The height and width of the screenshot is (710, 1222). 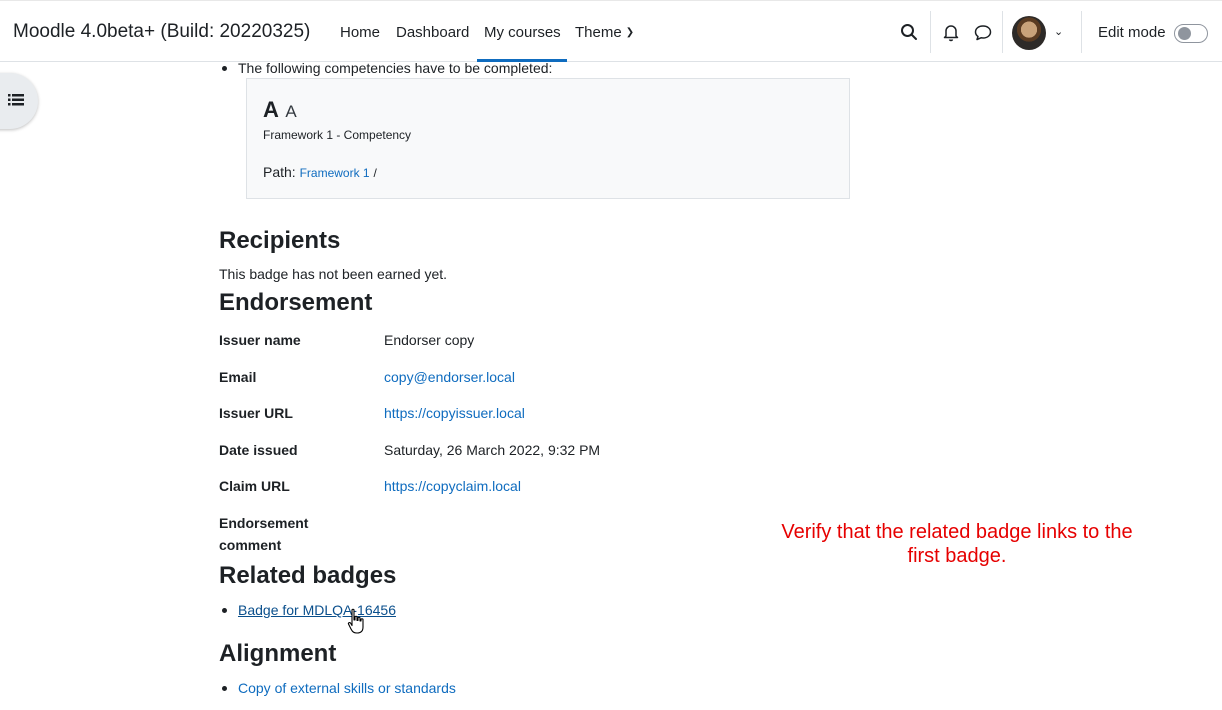 I want to click on site-name: Moodle 4.0beta+ (Build: 20220325), so click(x=161, y=32).